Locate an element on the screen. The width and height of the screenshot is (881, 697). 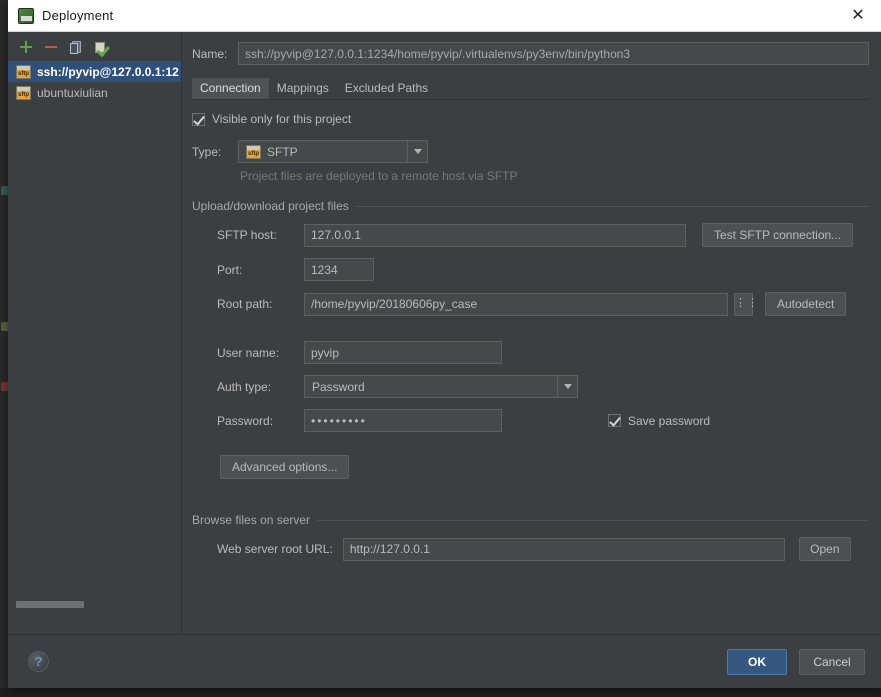
type-select-value: SFTP is located at coordinates (282, 151).